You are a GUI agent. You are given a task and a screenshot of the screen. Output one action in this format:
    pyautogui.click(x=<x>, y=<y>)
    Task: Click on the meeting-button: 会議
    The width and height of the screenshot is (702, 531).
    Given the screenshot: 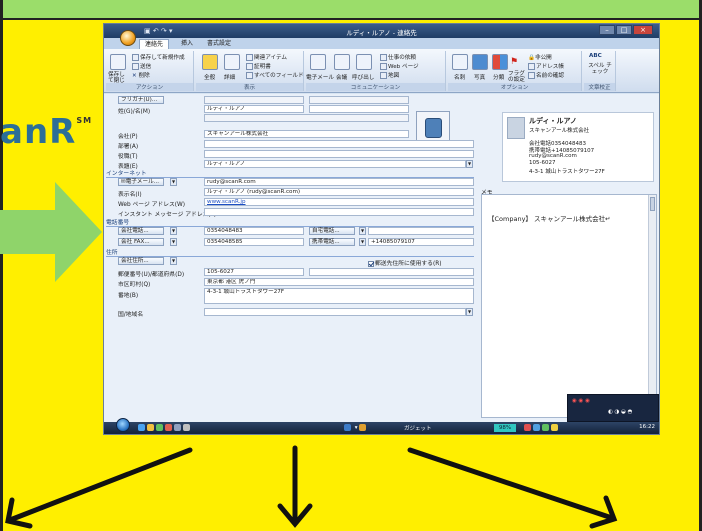 What is the action you would take?
    pyautogui.click(x=341, y=77)
    